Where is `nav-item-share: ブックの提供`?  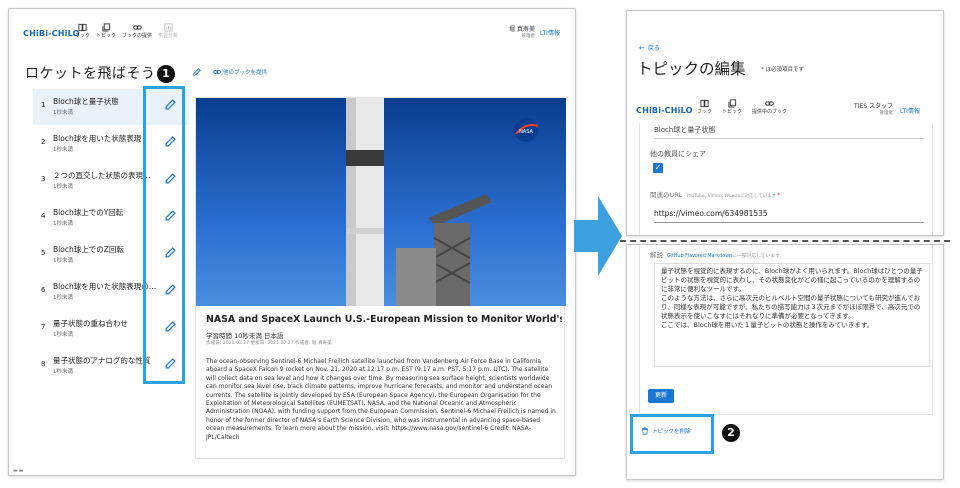
nav-item-share: ブックの提供 is located at coordinates (137, 31).